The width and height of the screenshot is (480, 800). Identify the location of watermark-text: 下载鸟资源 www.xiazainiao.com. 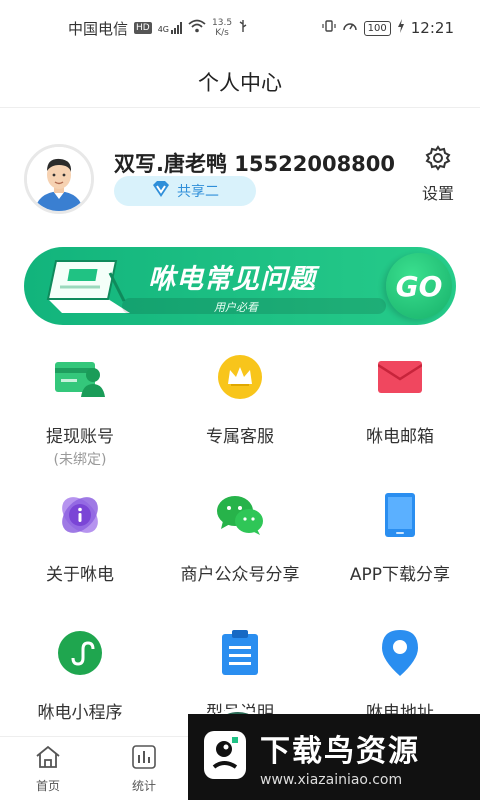
(340, 757).